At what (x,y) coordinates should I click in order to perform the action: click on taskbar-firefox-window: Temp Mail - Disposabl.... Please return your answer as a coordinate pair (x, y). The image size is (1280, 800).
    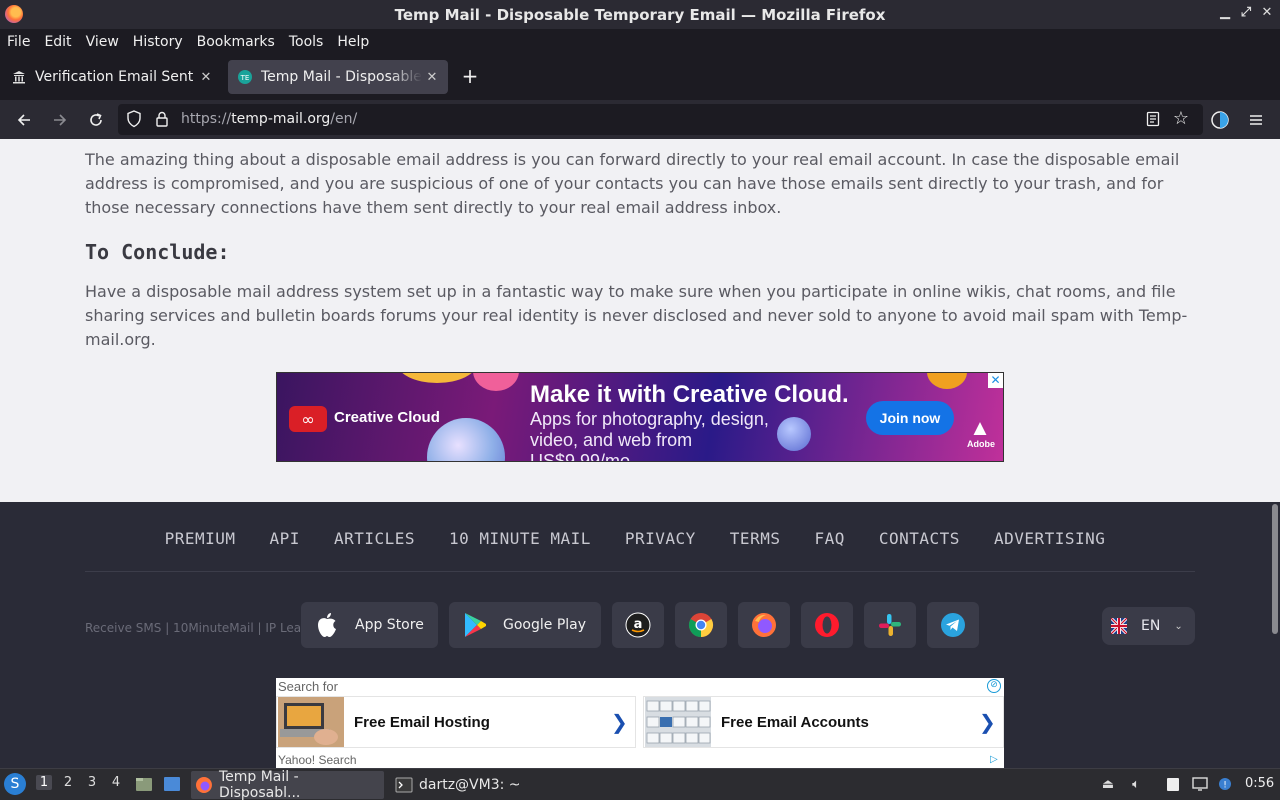
    Looking at the image, I should click on (287, 784).